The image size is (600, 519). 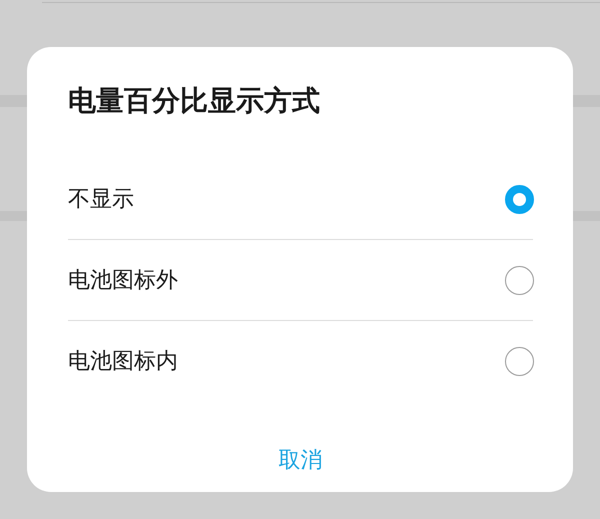 What do you see at coordinates (300, 199) in the screenshot?
I see `radio-option: 不显示` at bounding box center [300, 199].